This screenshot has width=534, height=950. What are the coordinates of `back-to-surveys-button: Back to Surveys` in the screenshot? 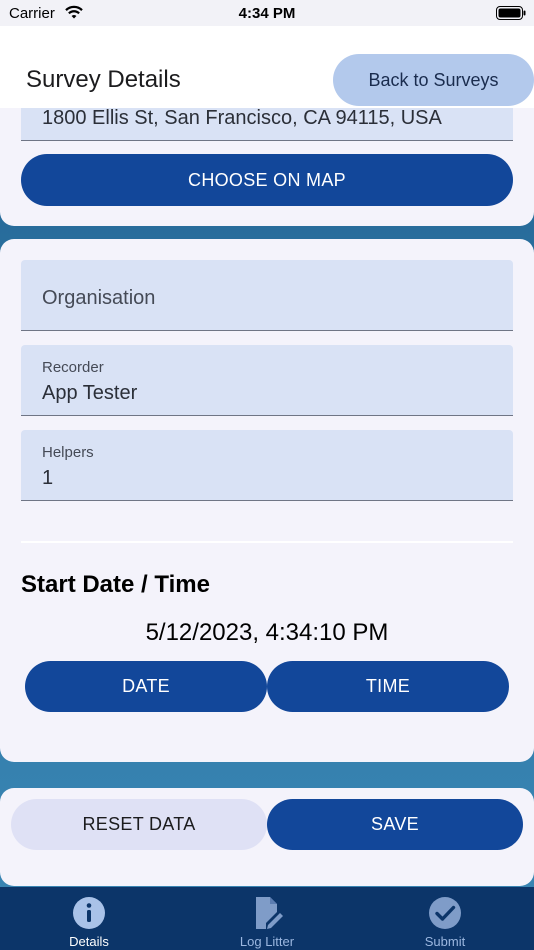 It's located at (433, 80).